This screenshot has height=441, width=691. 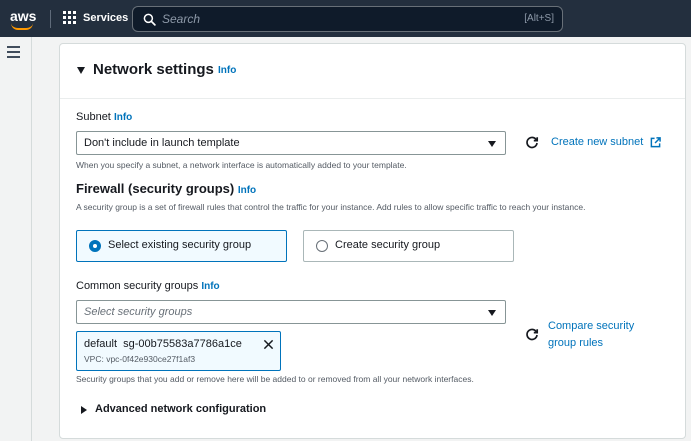 I want to click on create-sg-label: Create security group, so click(x=388, y=245).